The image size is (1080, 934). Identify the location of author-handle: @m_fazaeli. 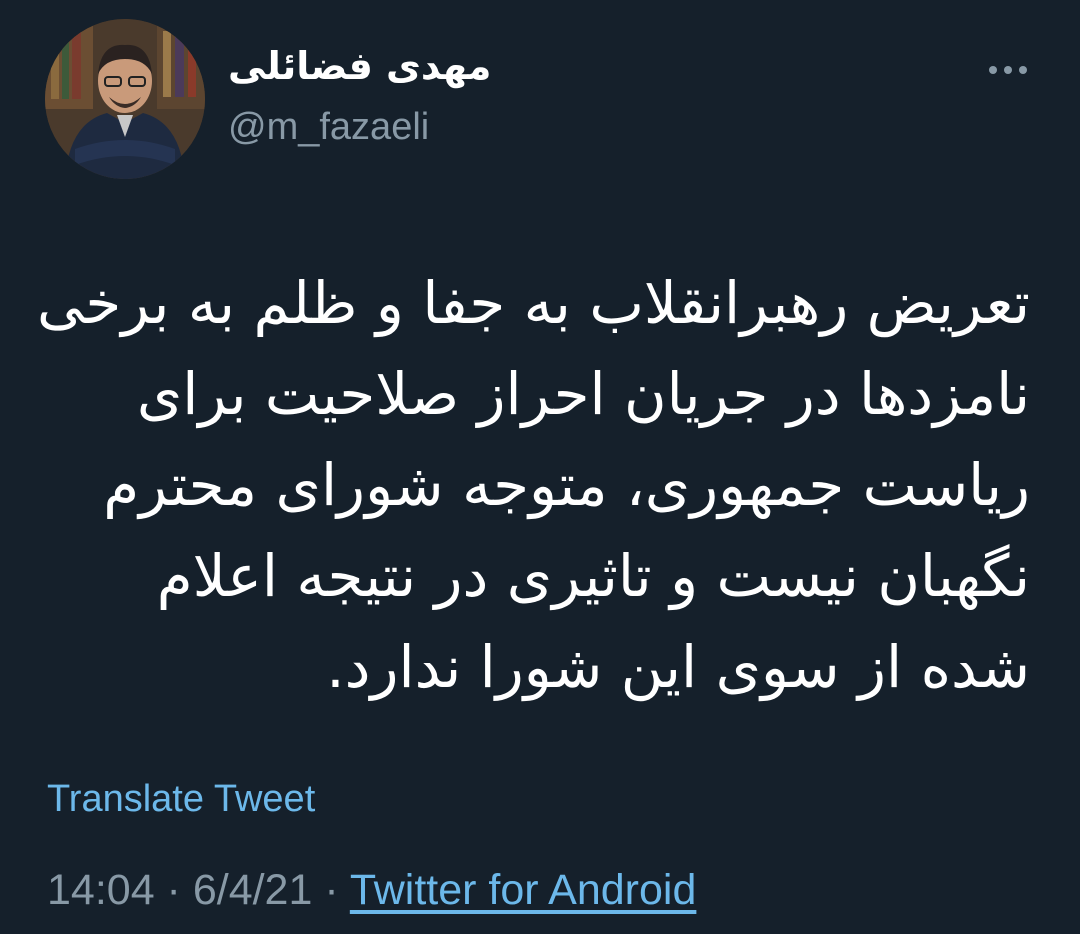
(328, 127).